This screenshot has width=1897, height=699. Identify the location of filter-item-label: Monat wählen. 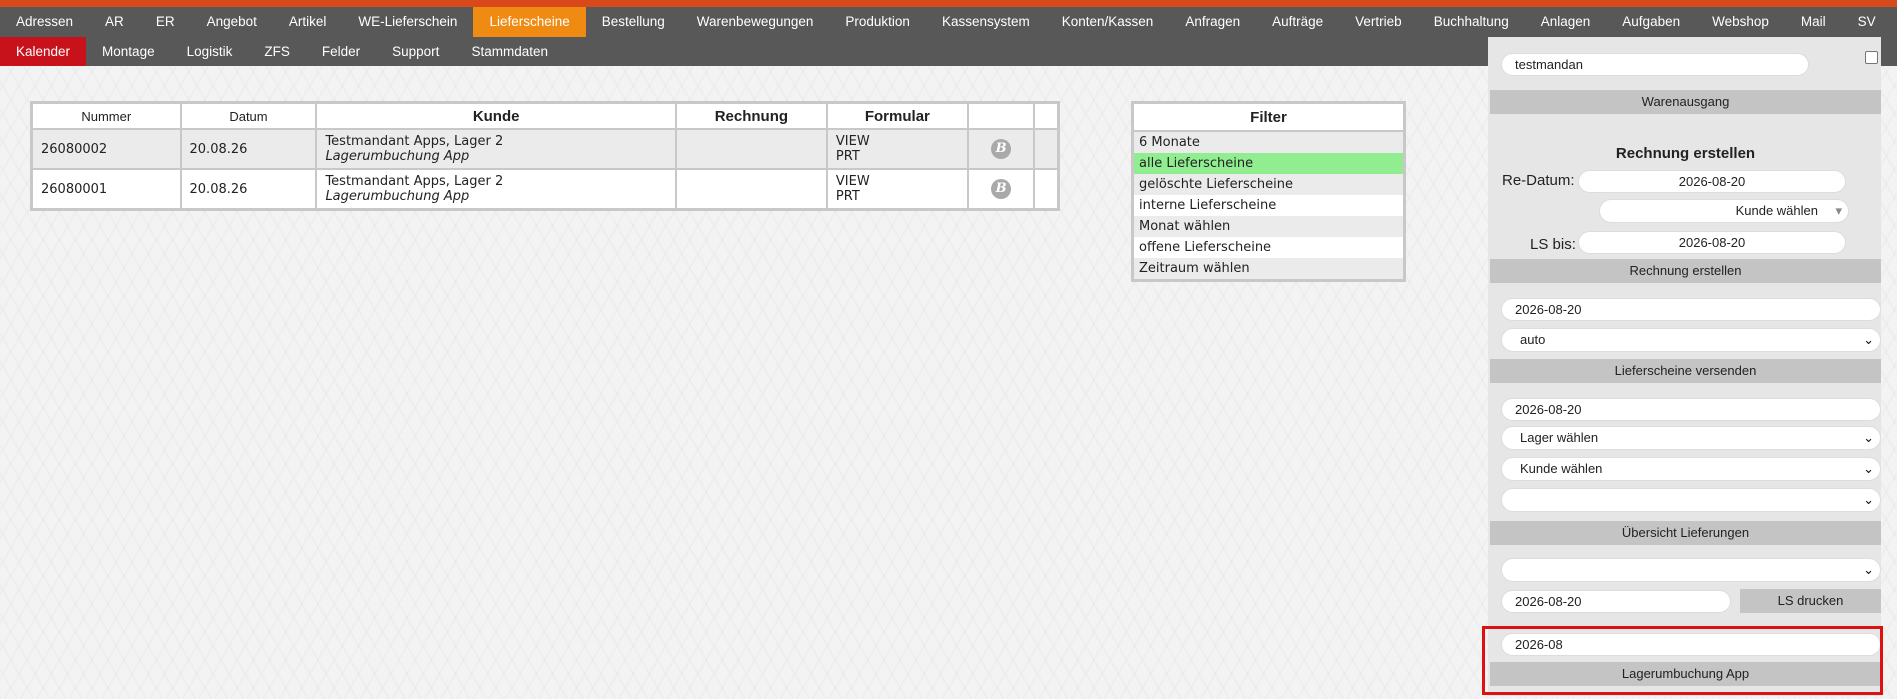
(1268, 226).